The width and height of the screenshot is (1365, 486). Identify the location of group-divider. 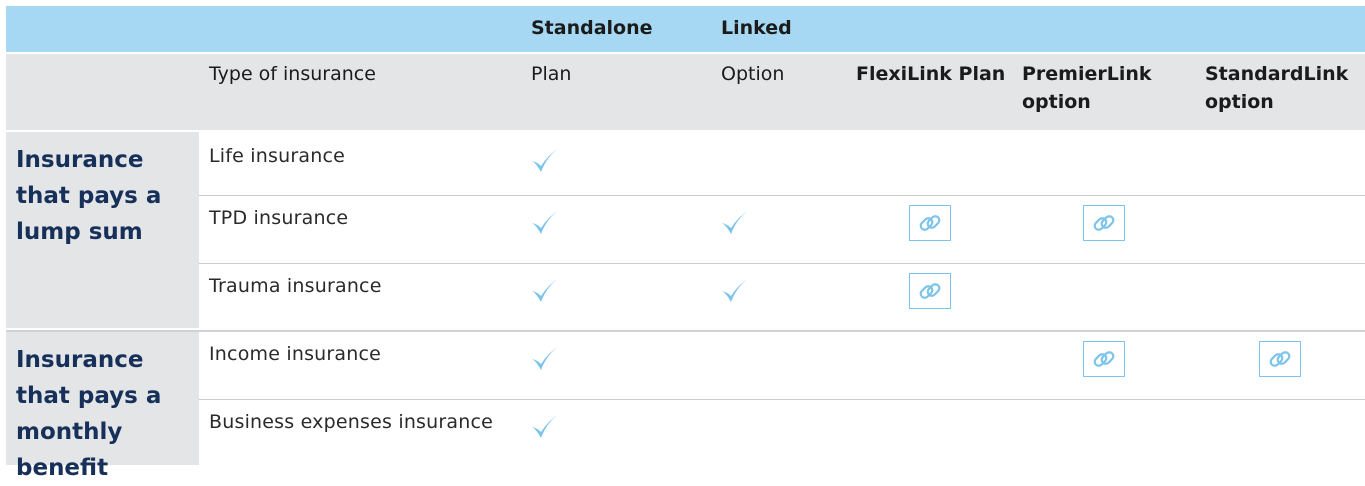
(685, 331).